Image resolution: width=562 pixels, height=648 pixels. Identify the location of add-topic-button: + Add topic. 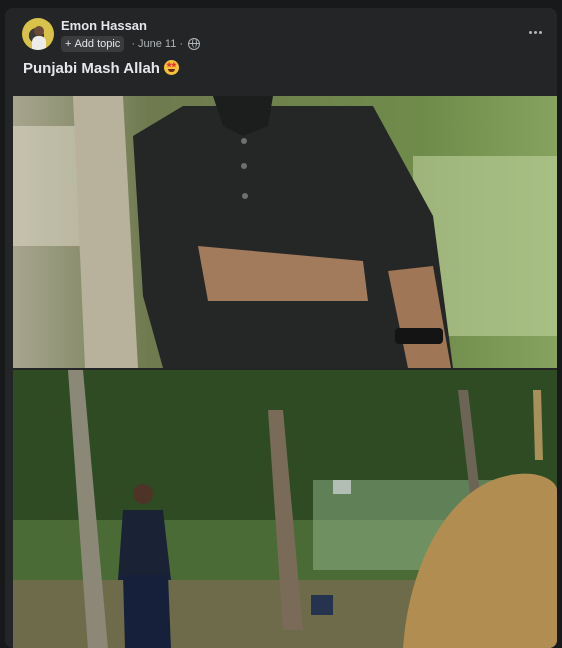
(93, 44).